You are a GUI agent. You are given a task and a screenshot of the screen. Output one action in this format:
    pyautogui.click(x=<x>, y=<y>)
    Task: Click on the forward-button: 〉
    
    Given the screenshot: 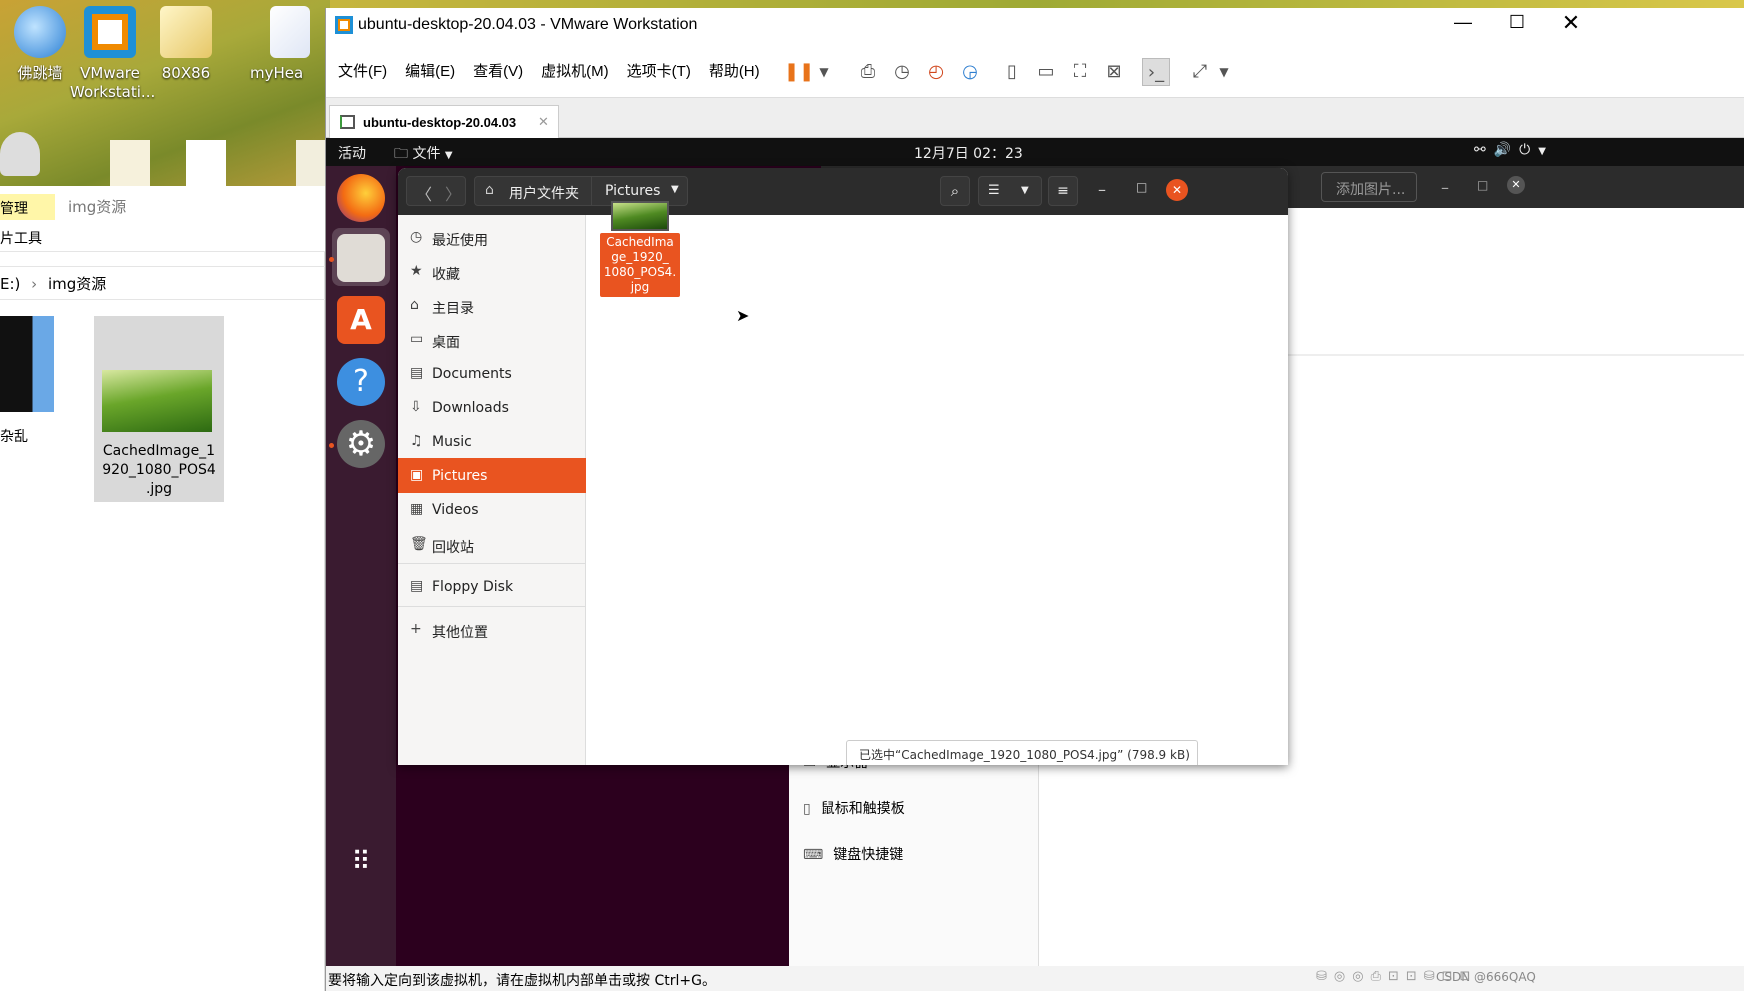 What is the action you would take?
    pyautogui.click(x=453, y=193)
    